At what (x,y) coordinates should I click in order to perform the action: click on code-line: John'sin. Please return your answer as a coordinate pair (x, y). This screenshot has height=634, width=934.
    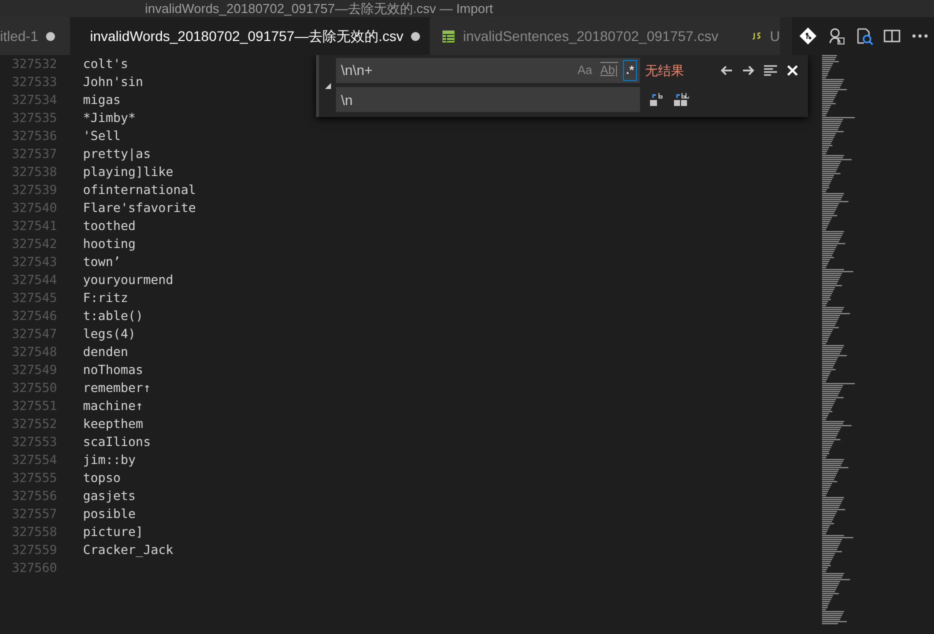
    Looking at the image, I should click on (113, 82).